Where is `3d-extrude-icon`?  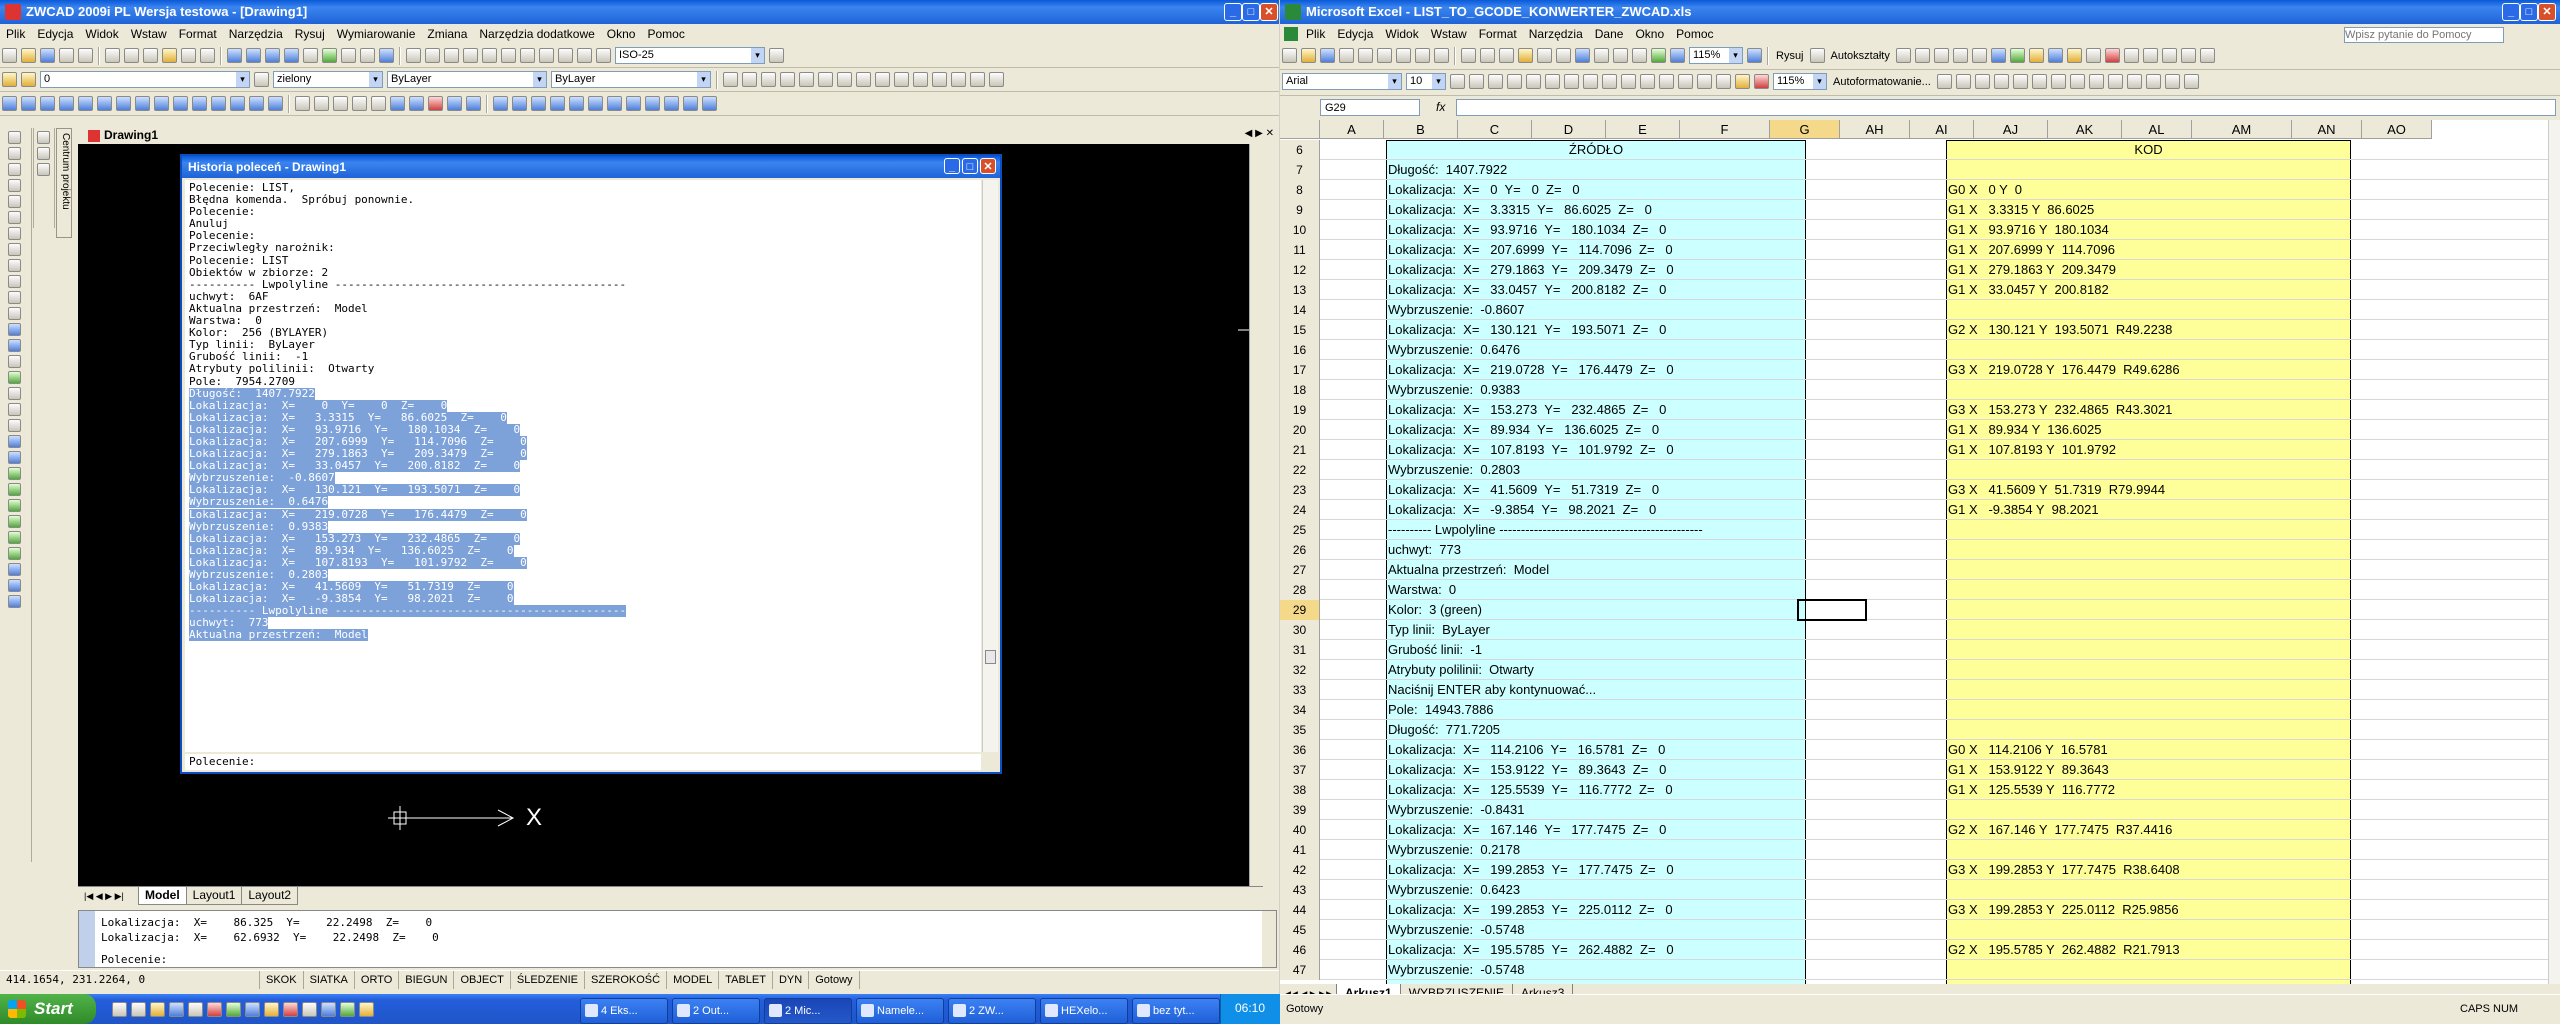
3d-extrude-icon is located at coordinates (123, 103).